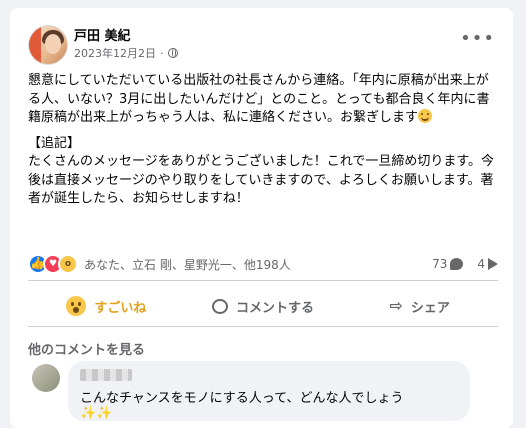  I want to click on wow-face-icon, so click(76, 306).